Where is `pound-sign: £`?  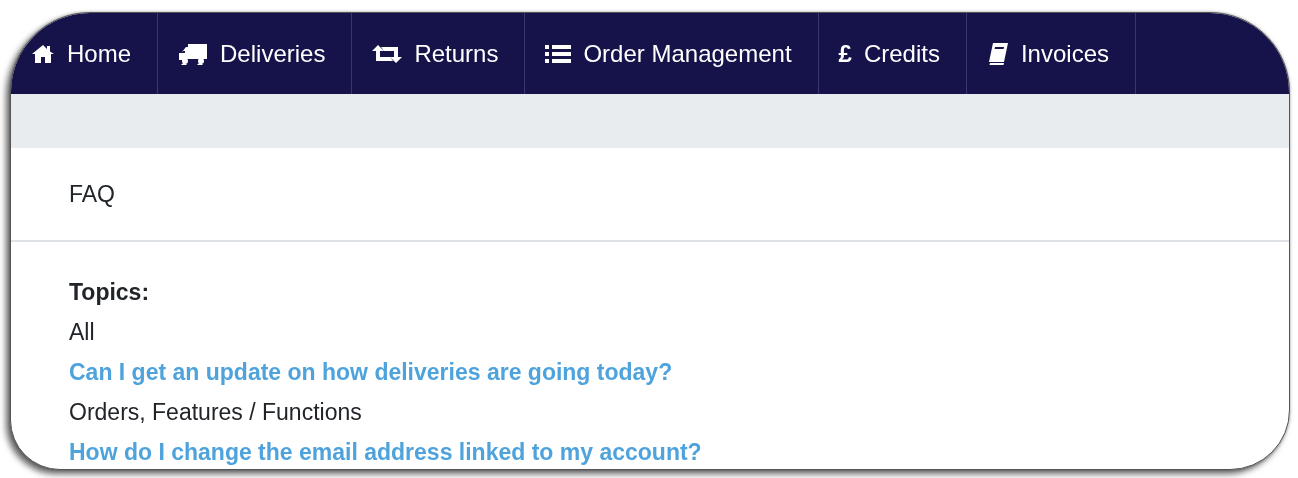 pound-sign: £ is located at coordinates (845, 53).